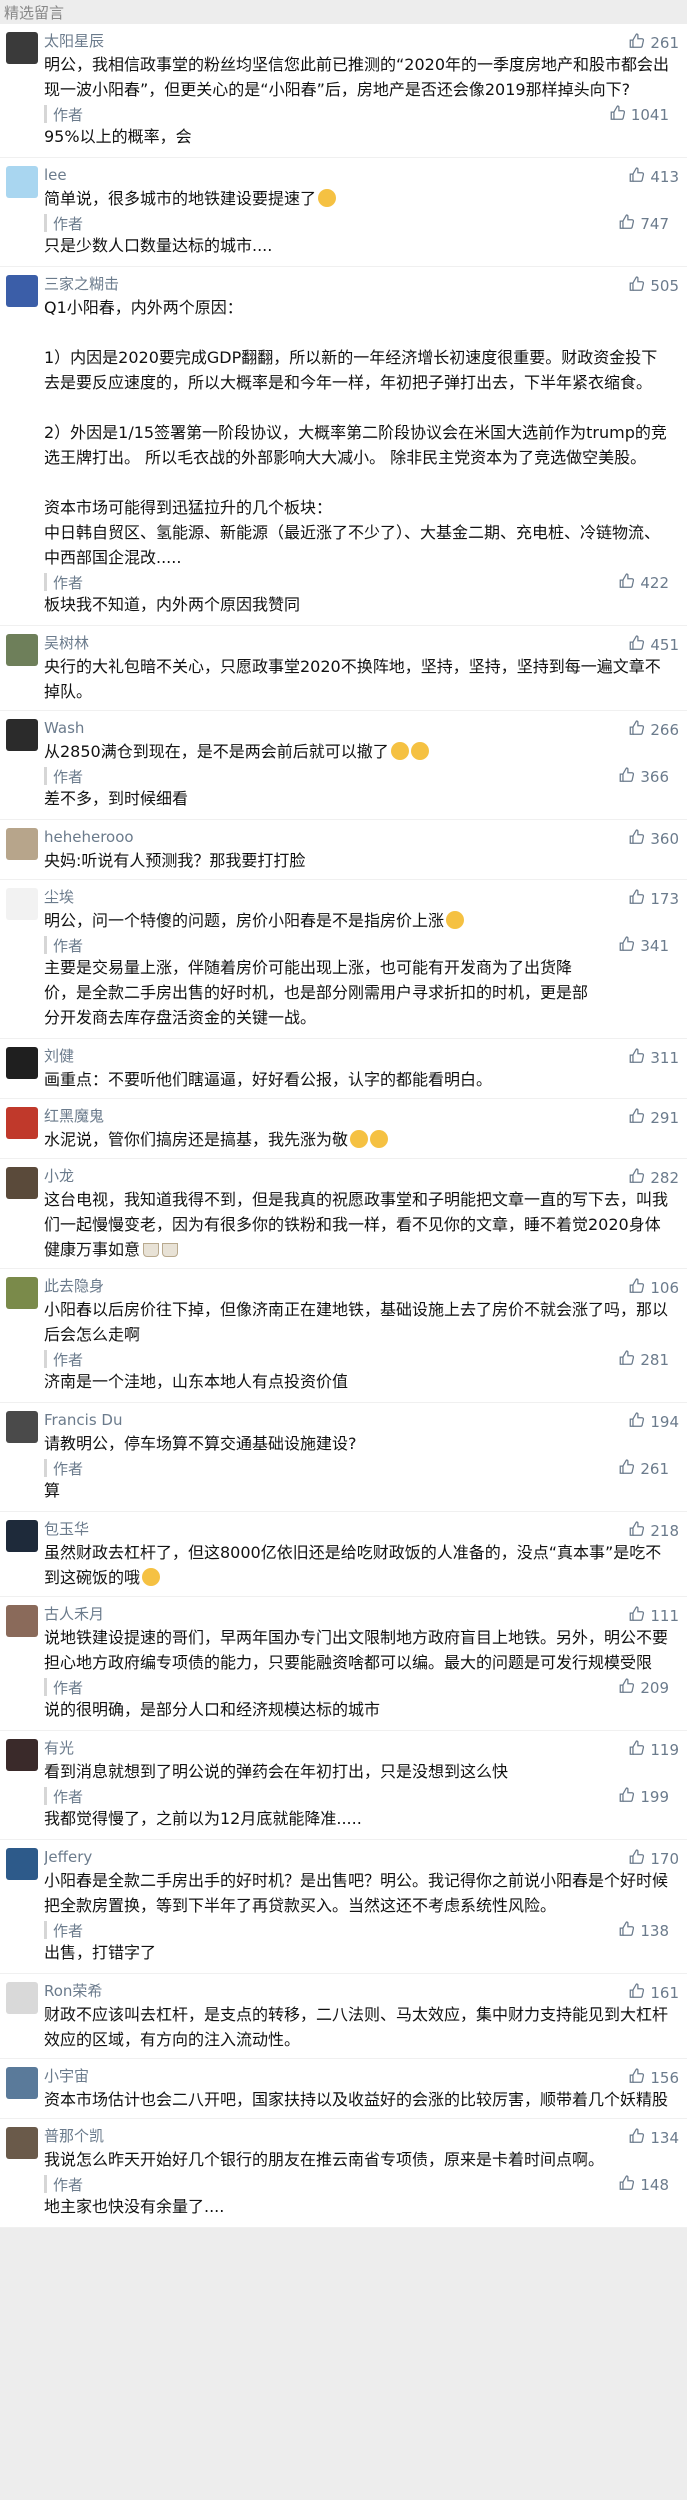 The height and width of the screenshot is (2500, 687). I want to click on commenter-name: 此去隐身, so click(360, 1286).